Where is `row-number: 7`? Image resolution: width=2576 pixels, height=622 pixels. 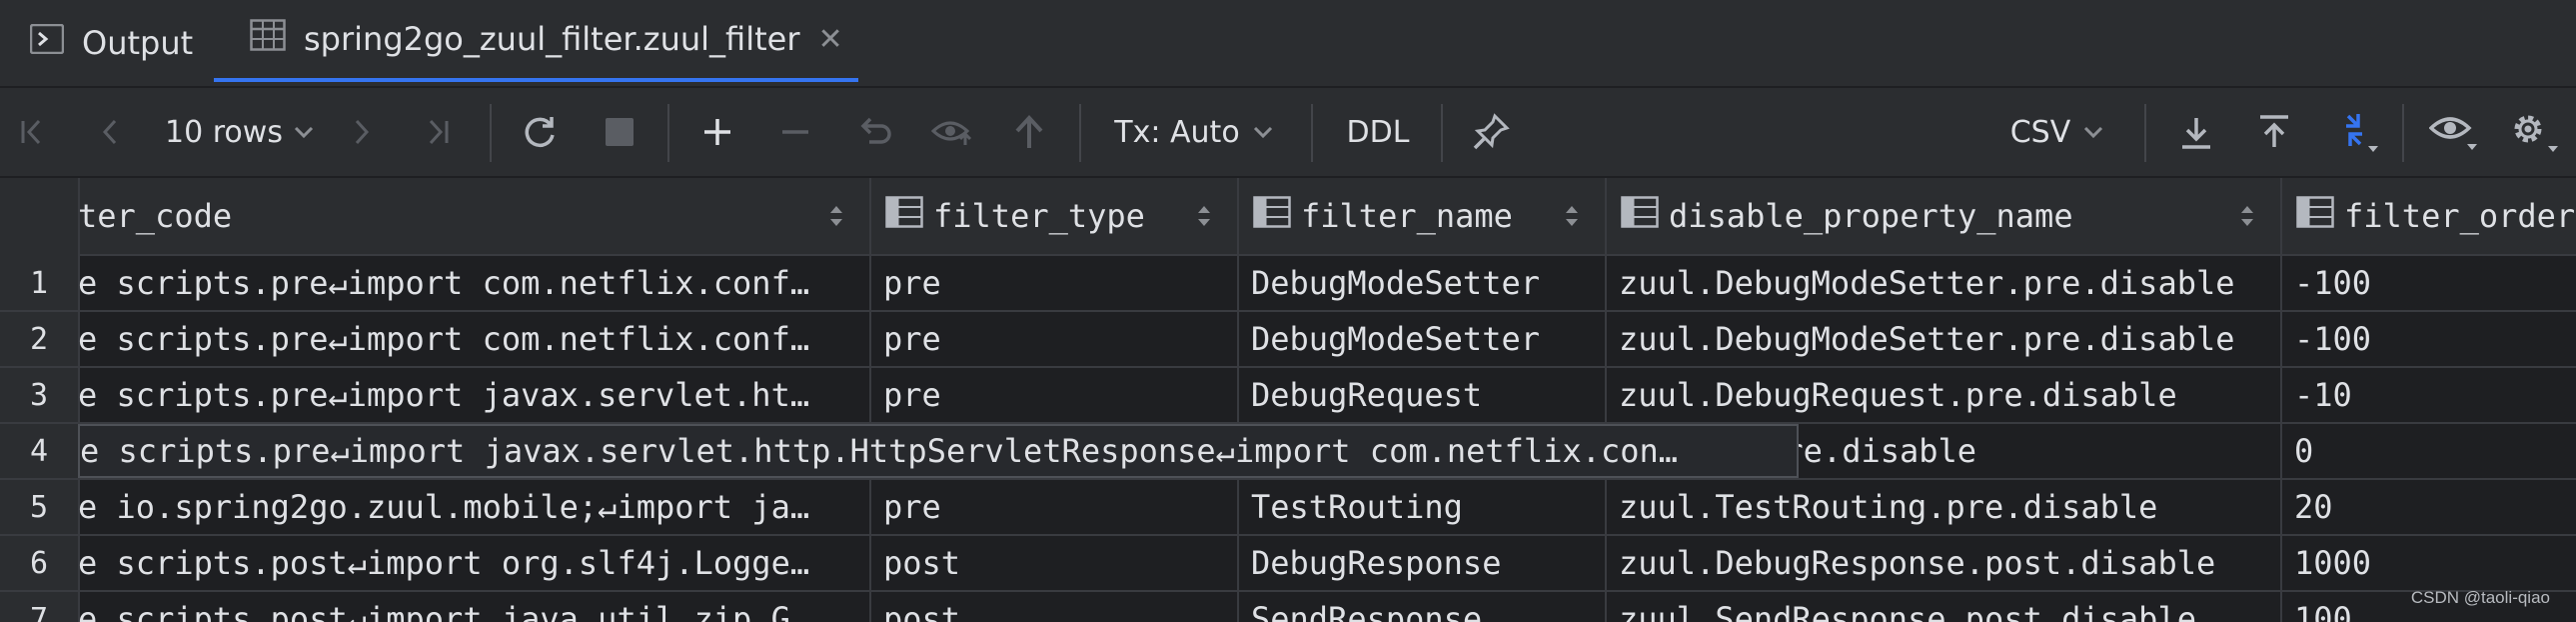 row-number: 7 is located at coordinates (39, 611).